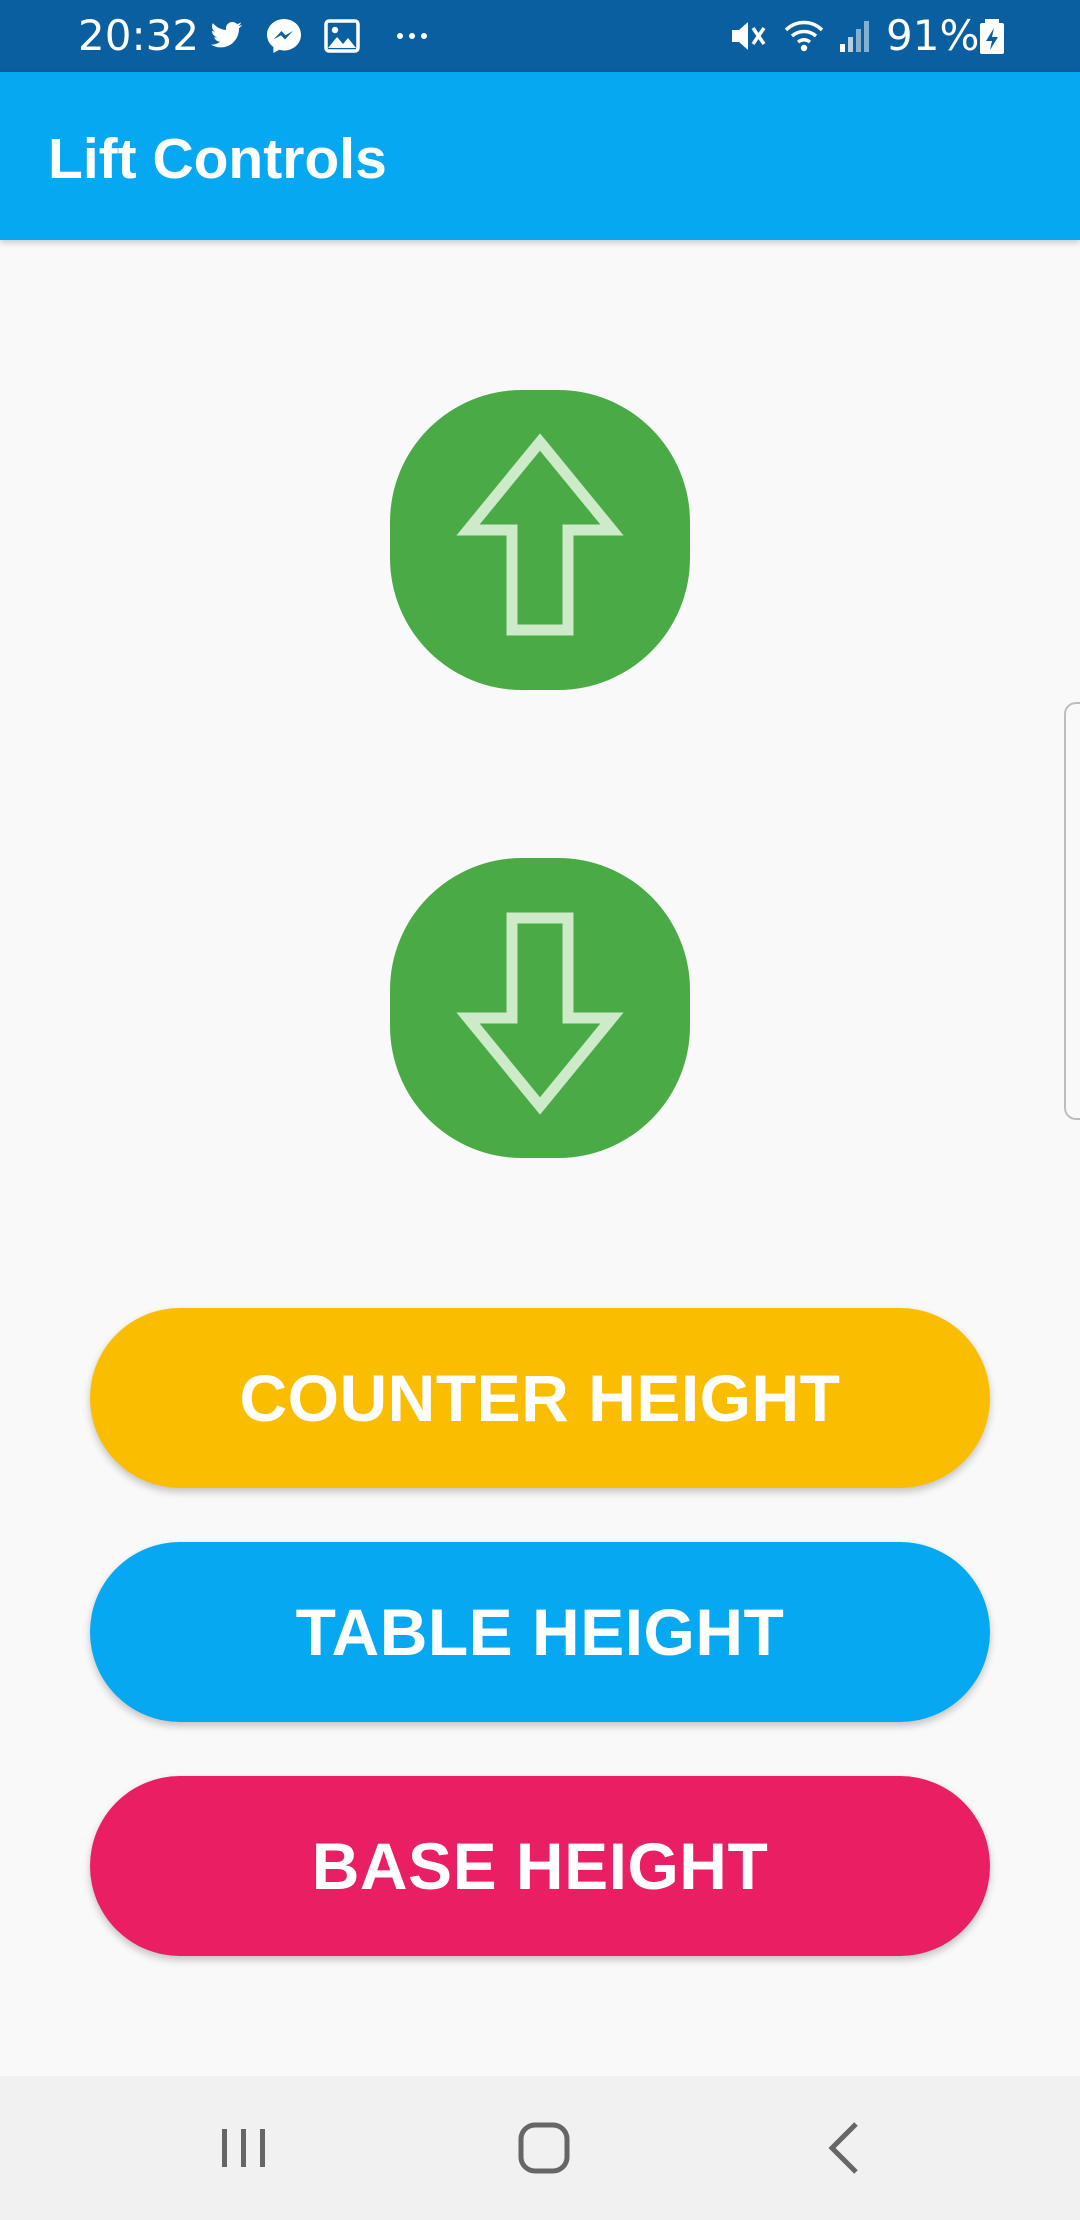  Describe the element at coordinates (139, 35) in the screenshot. I see `status-time: 20:32` at that location.